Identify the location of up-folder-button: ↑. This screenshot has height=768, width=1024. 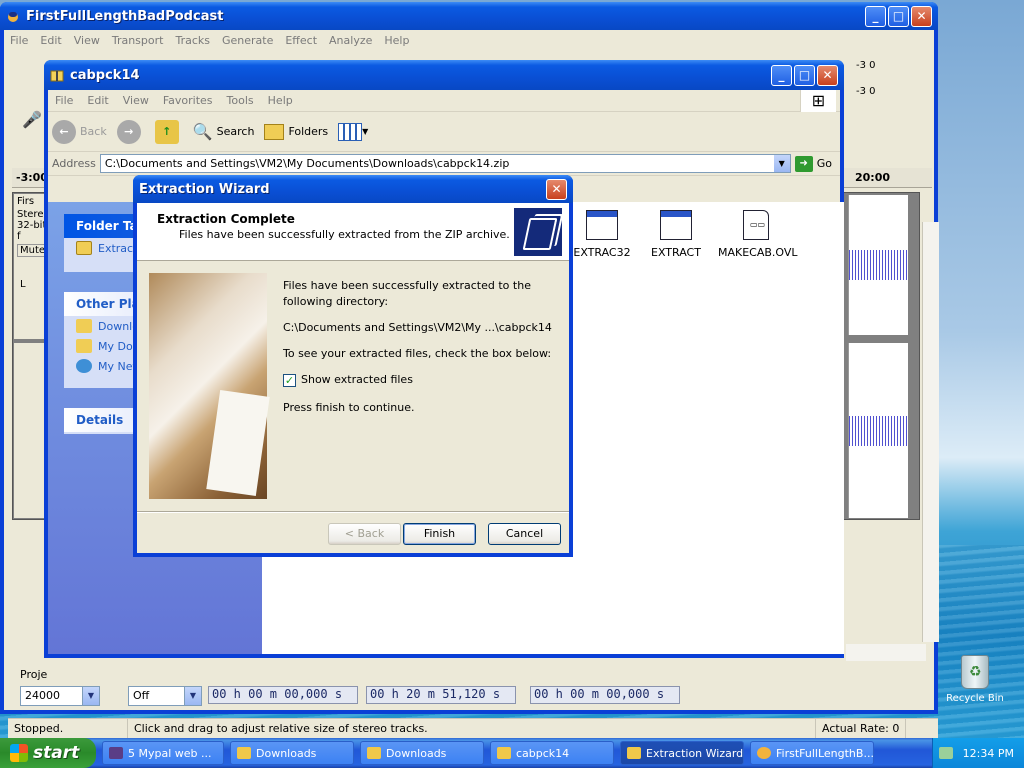
(168, 131).